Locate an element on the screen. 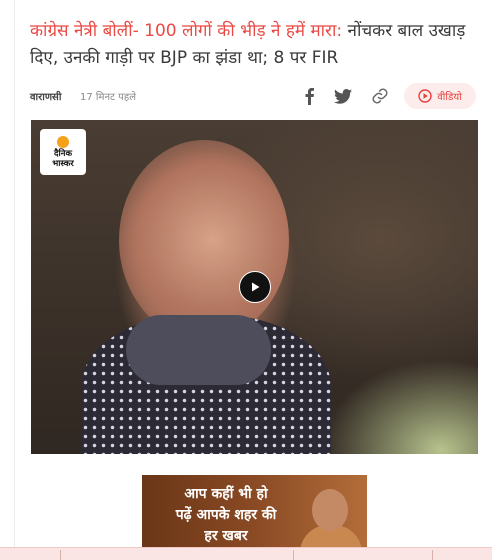  play-button is located at coordinates (255, 287).